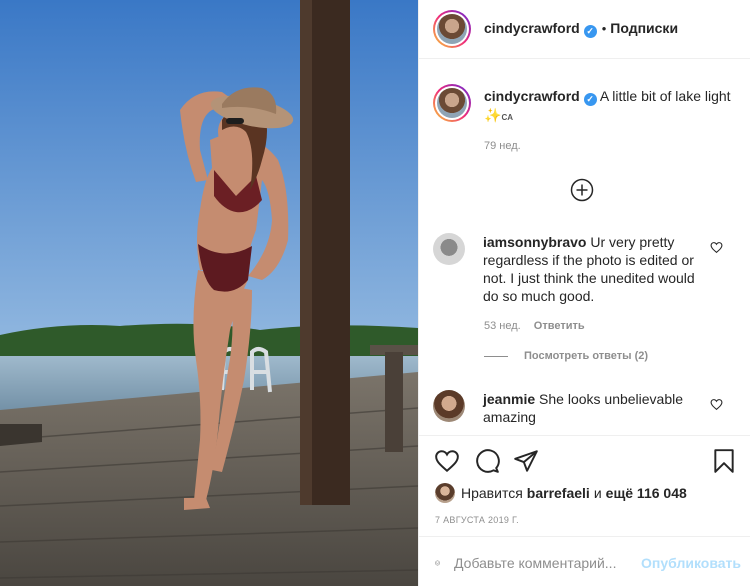 Image resolution: width=750 pixels, height=586 pixels. Describe the element at coordinates (507, 117) in the screenshot. I see `flag-emoji: CA` at that location.